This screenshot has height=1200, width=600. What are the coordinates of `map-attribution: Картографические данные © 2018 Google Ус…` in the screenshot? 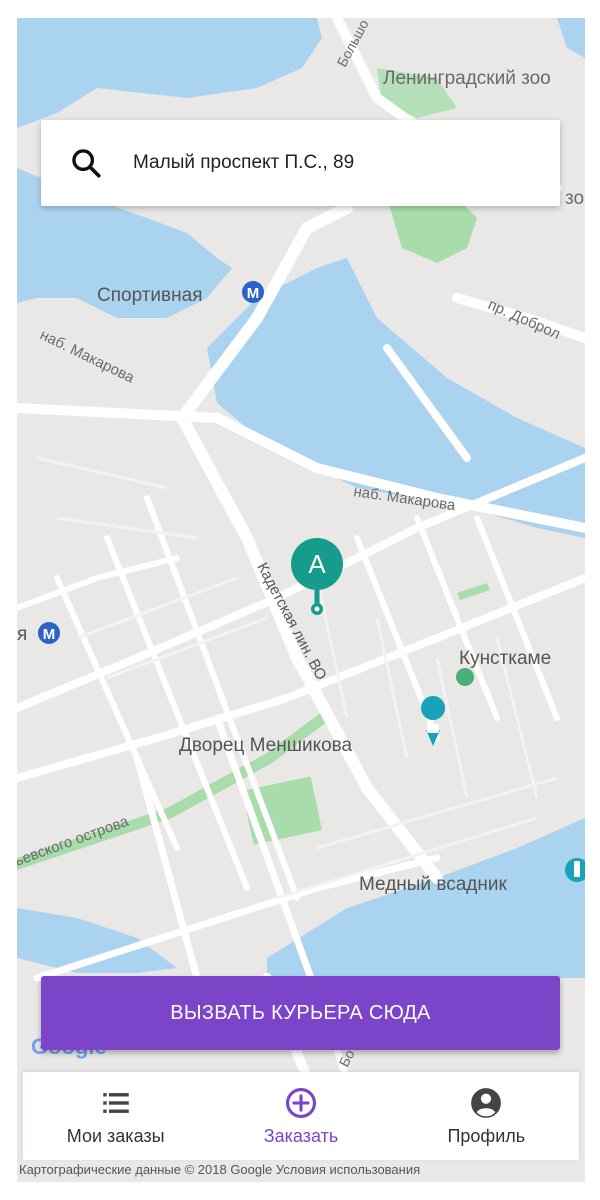 It's located at (301, 1172).